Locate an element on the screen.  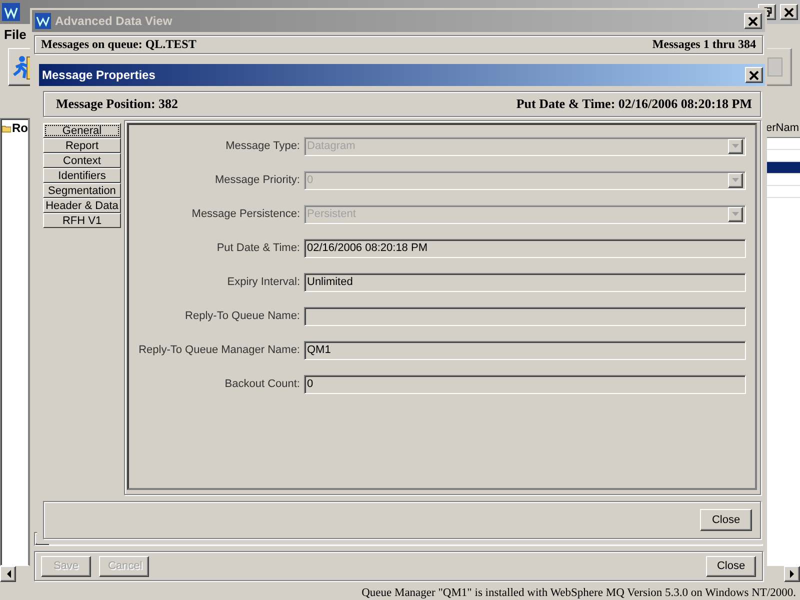
tree-item: Ro is located at coordinates (20, 128).